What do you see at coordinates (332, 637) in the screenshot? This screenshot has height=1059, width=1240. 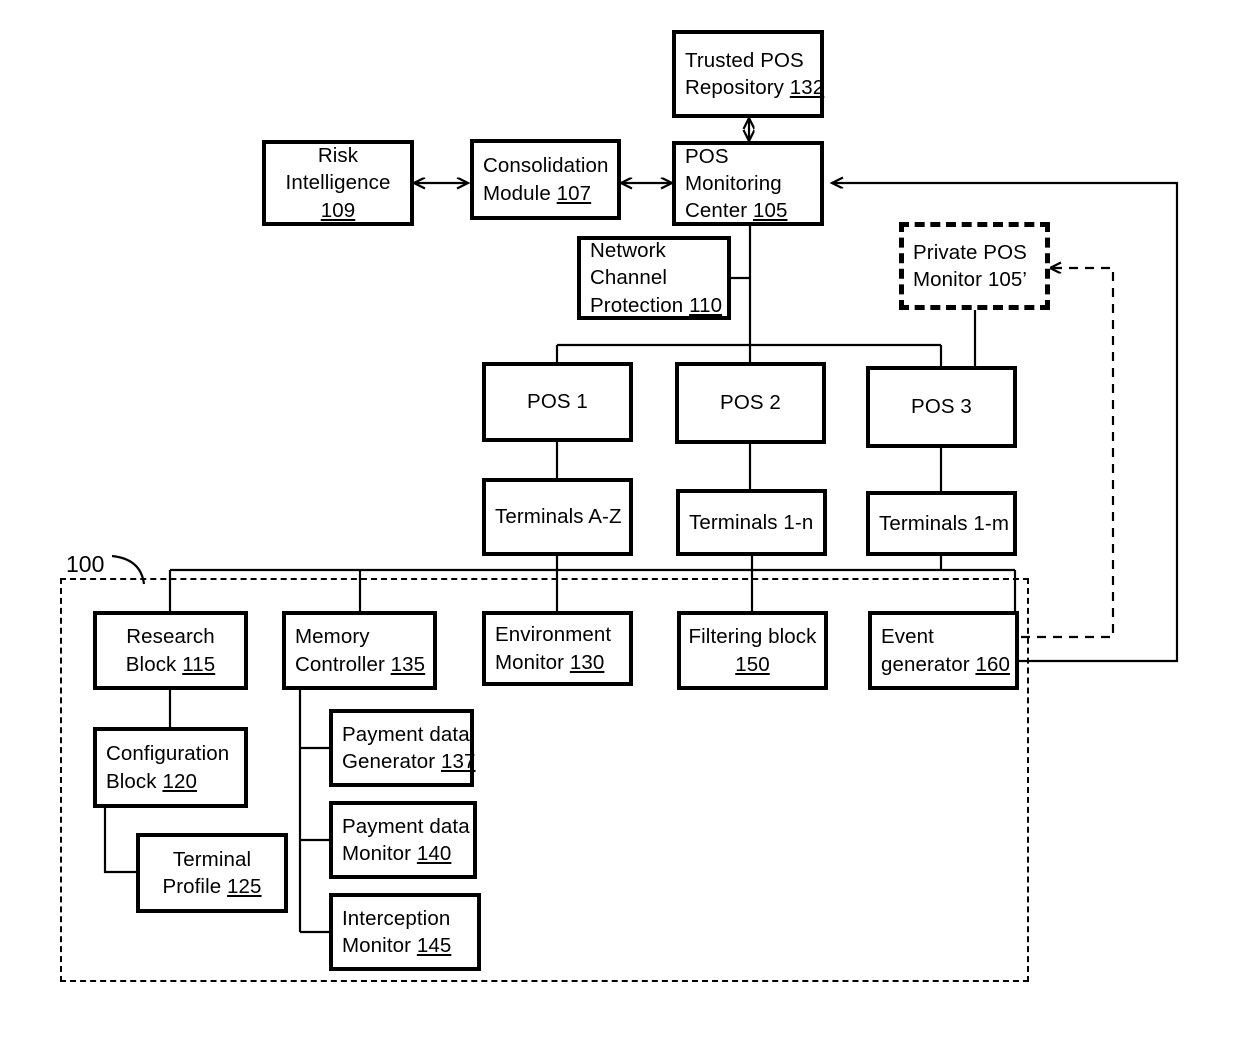 I see `node-line: Memory` at bounding box center [332, 637].